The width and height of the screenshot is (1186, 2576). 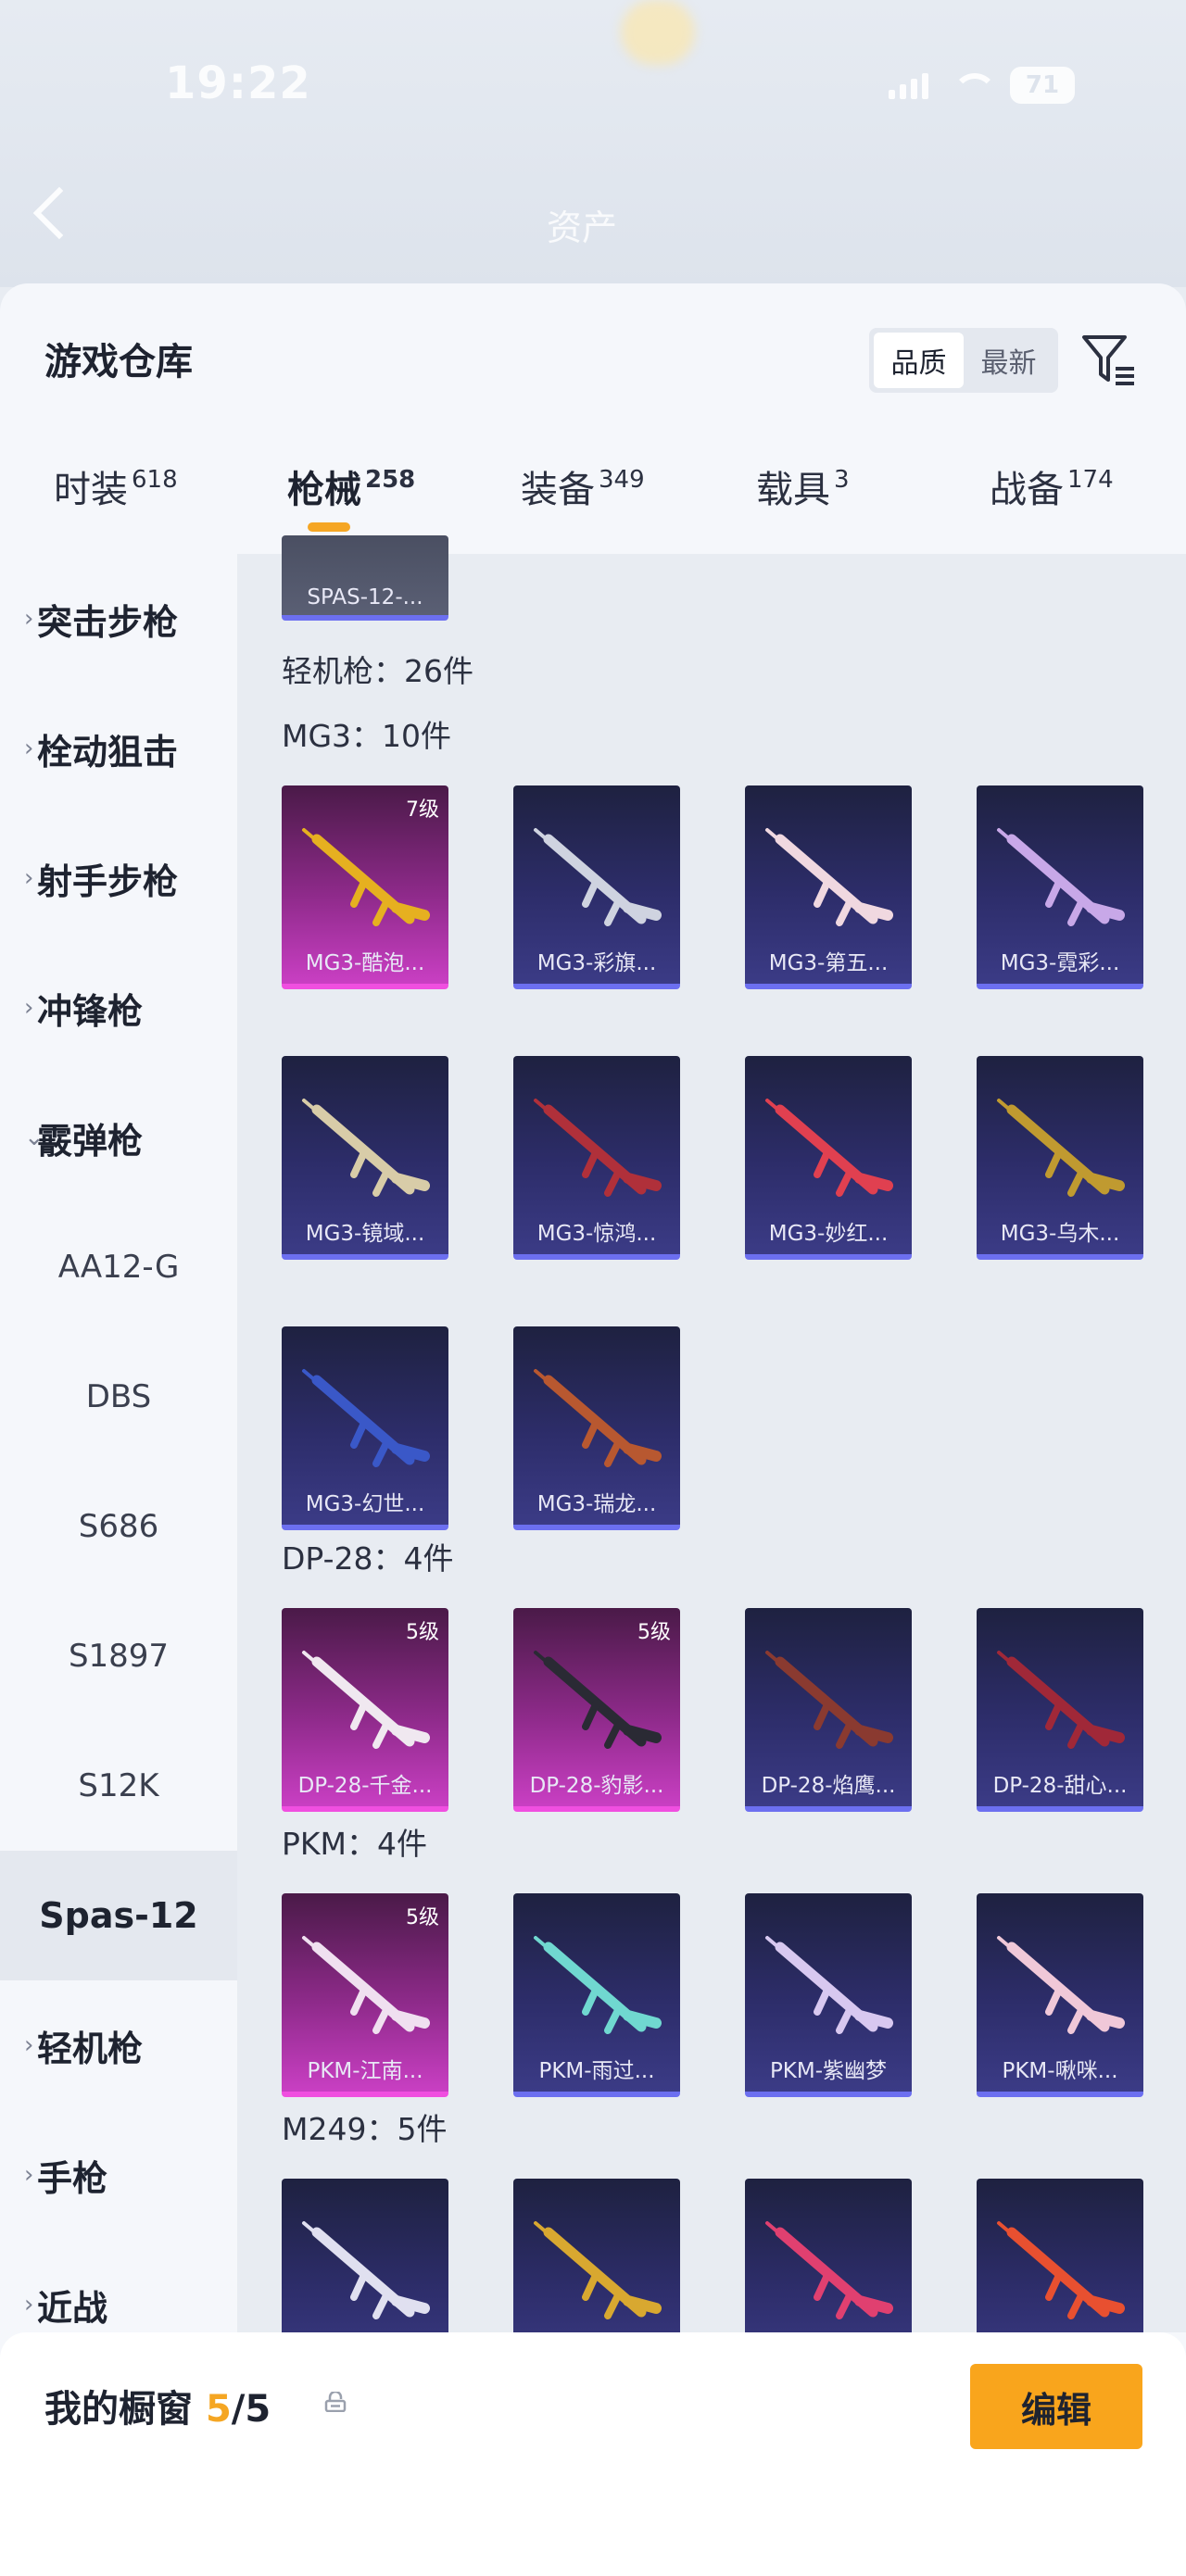 I want to click on sidebar-subitem-selected: Spas-12, so click(x=118, y=1915).